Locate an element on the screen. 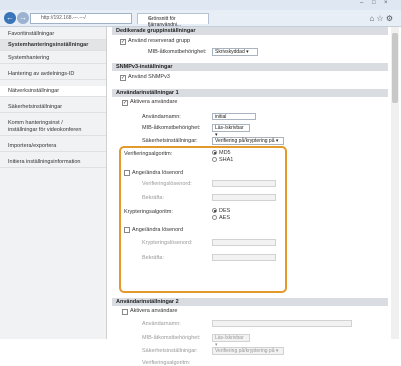  scrollbar-thumb is located at coordinates (395, 68).